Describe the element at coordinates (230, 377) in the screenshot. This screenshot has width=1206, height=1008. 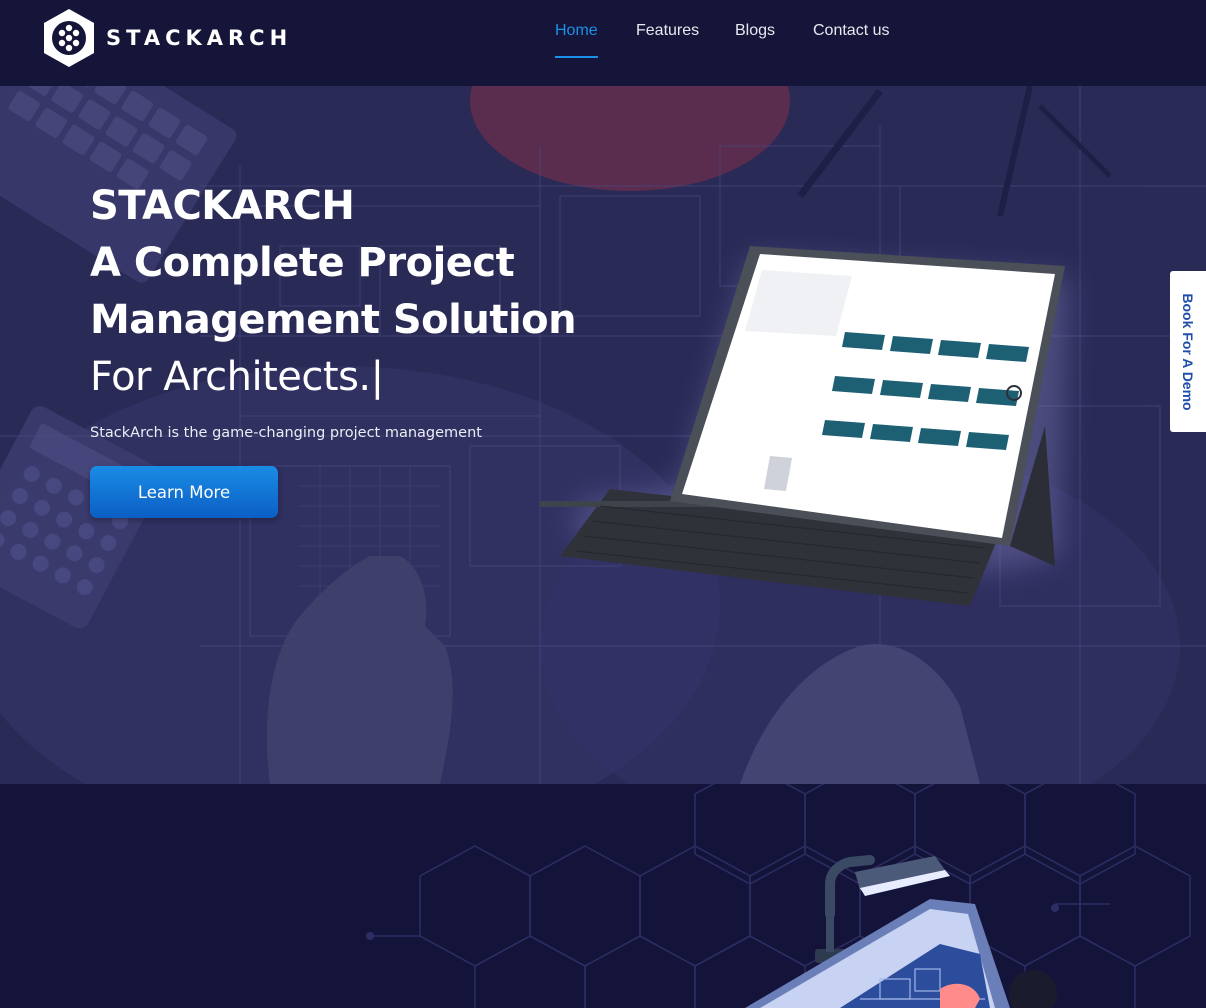
I see `hero-title-line-4-text: For Architects.` at that location.